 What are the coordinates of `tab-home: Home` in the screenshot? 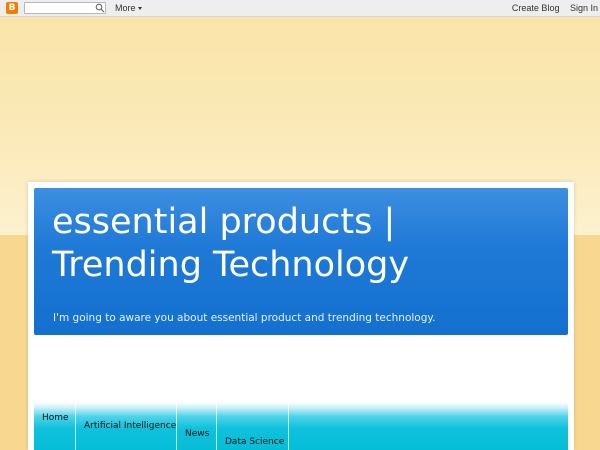 It's located at (55, 426).